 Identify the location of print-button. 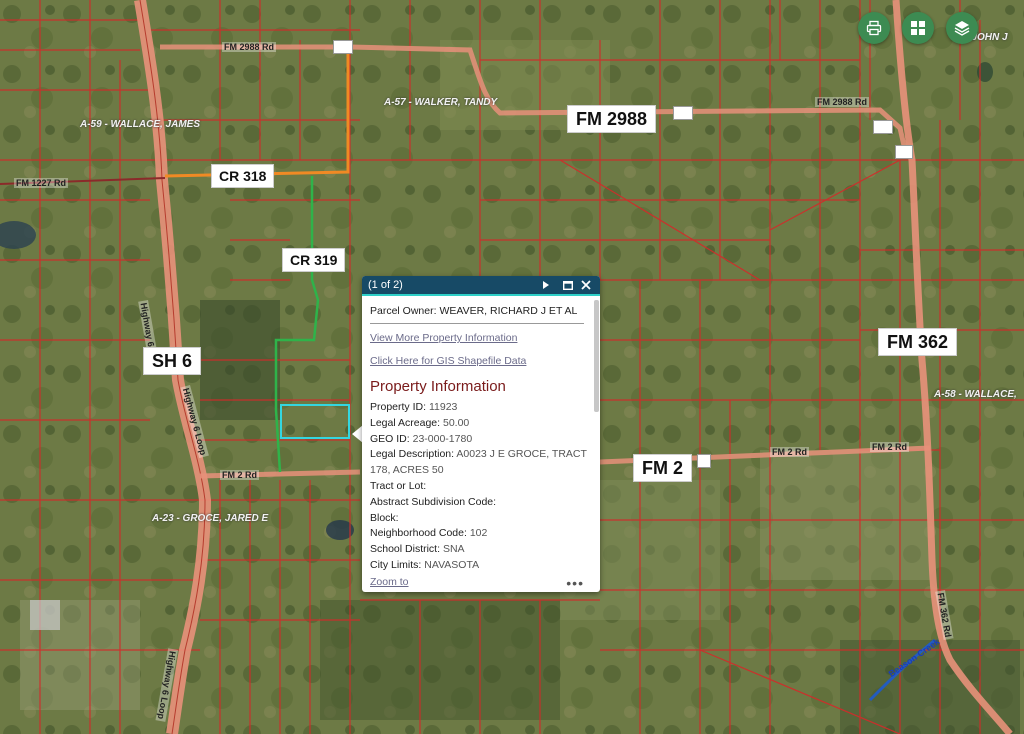
(874, 28).